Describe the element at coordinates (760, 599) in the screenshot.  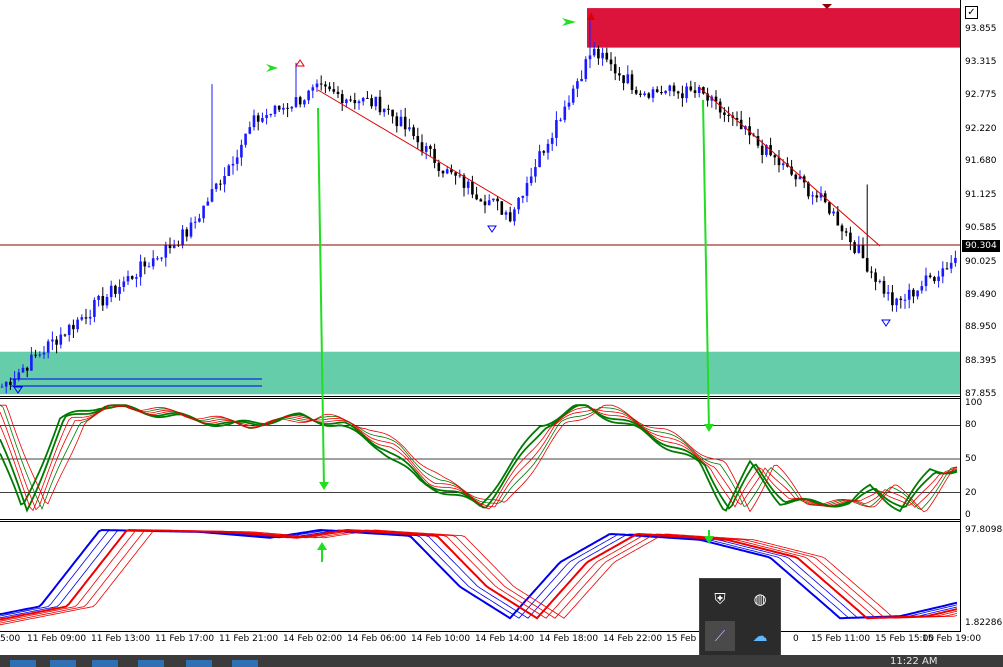
I see `app-icon: ◍` at that location.